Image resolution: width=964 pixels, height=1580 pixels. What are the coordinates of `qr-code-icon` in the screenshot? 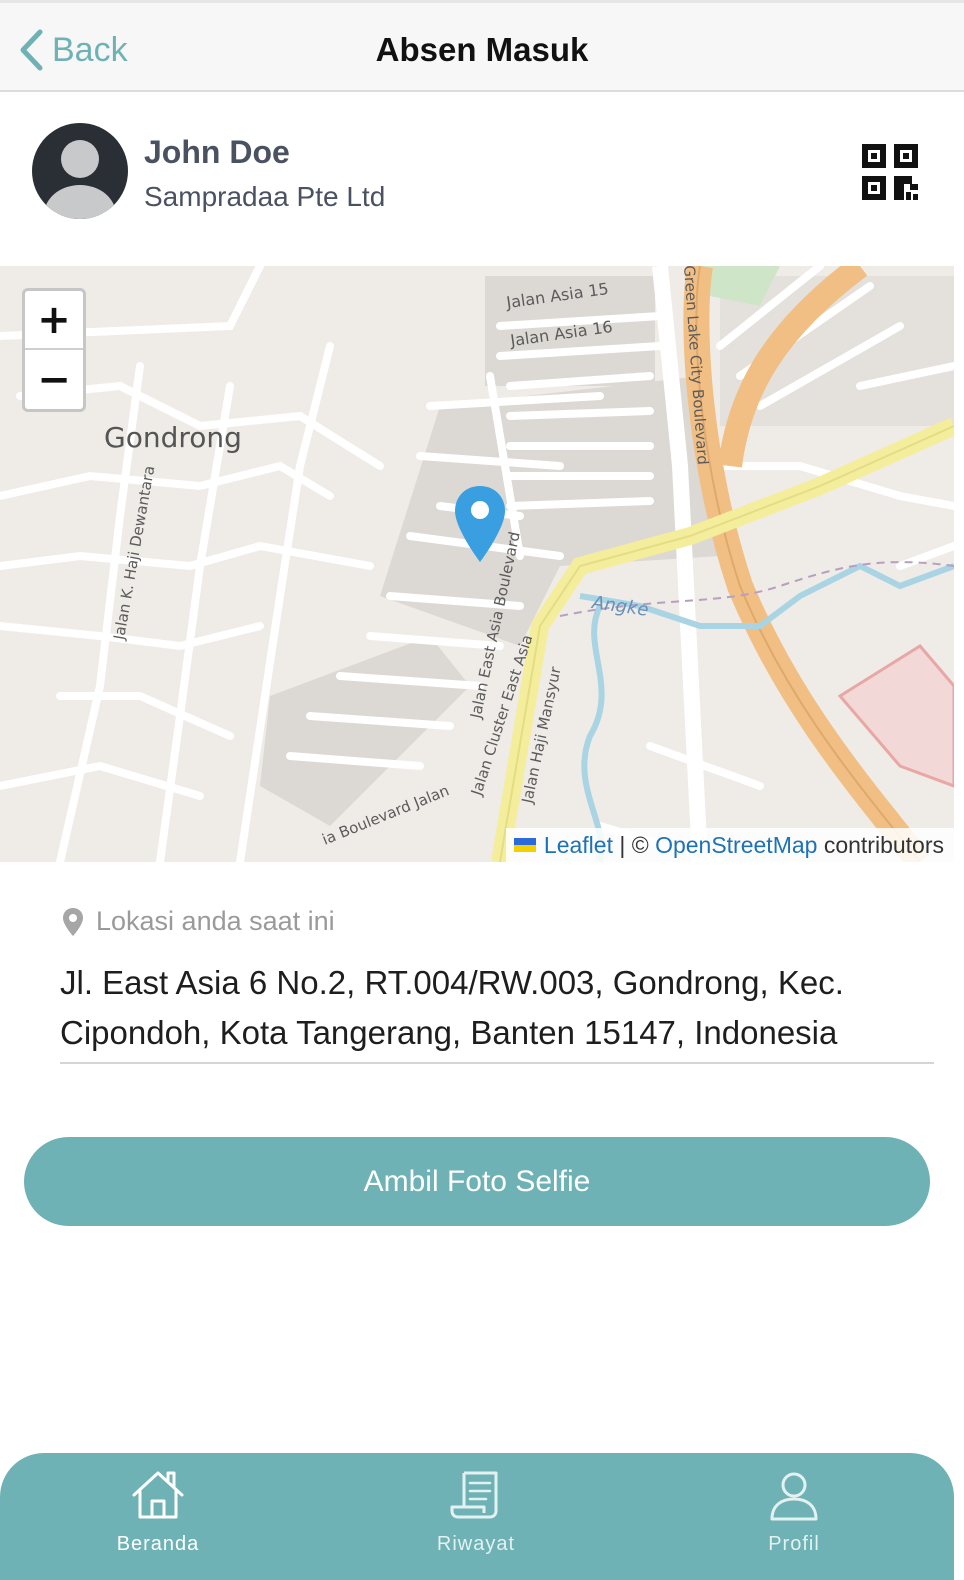 It's located at (890, 172).